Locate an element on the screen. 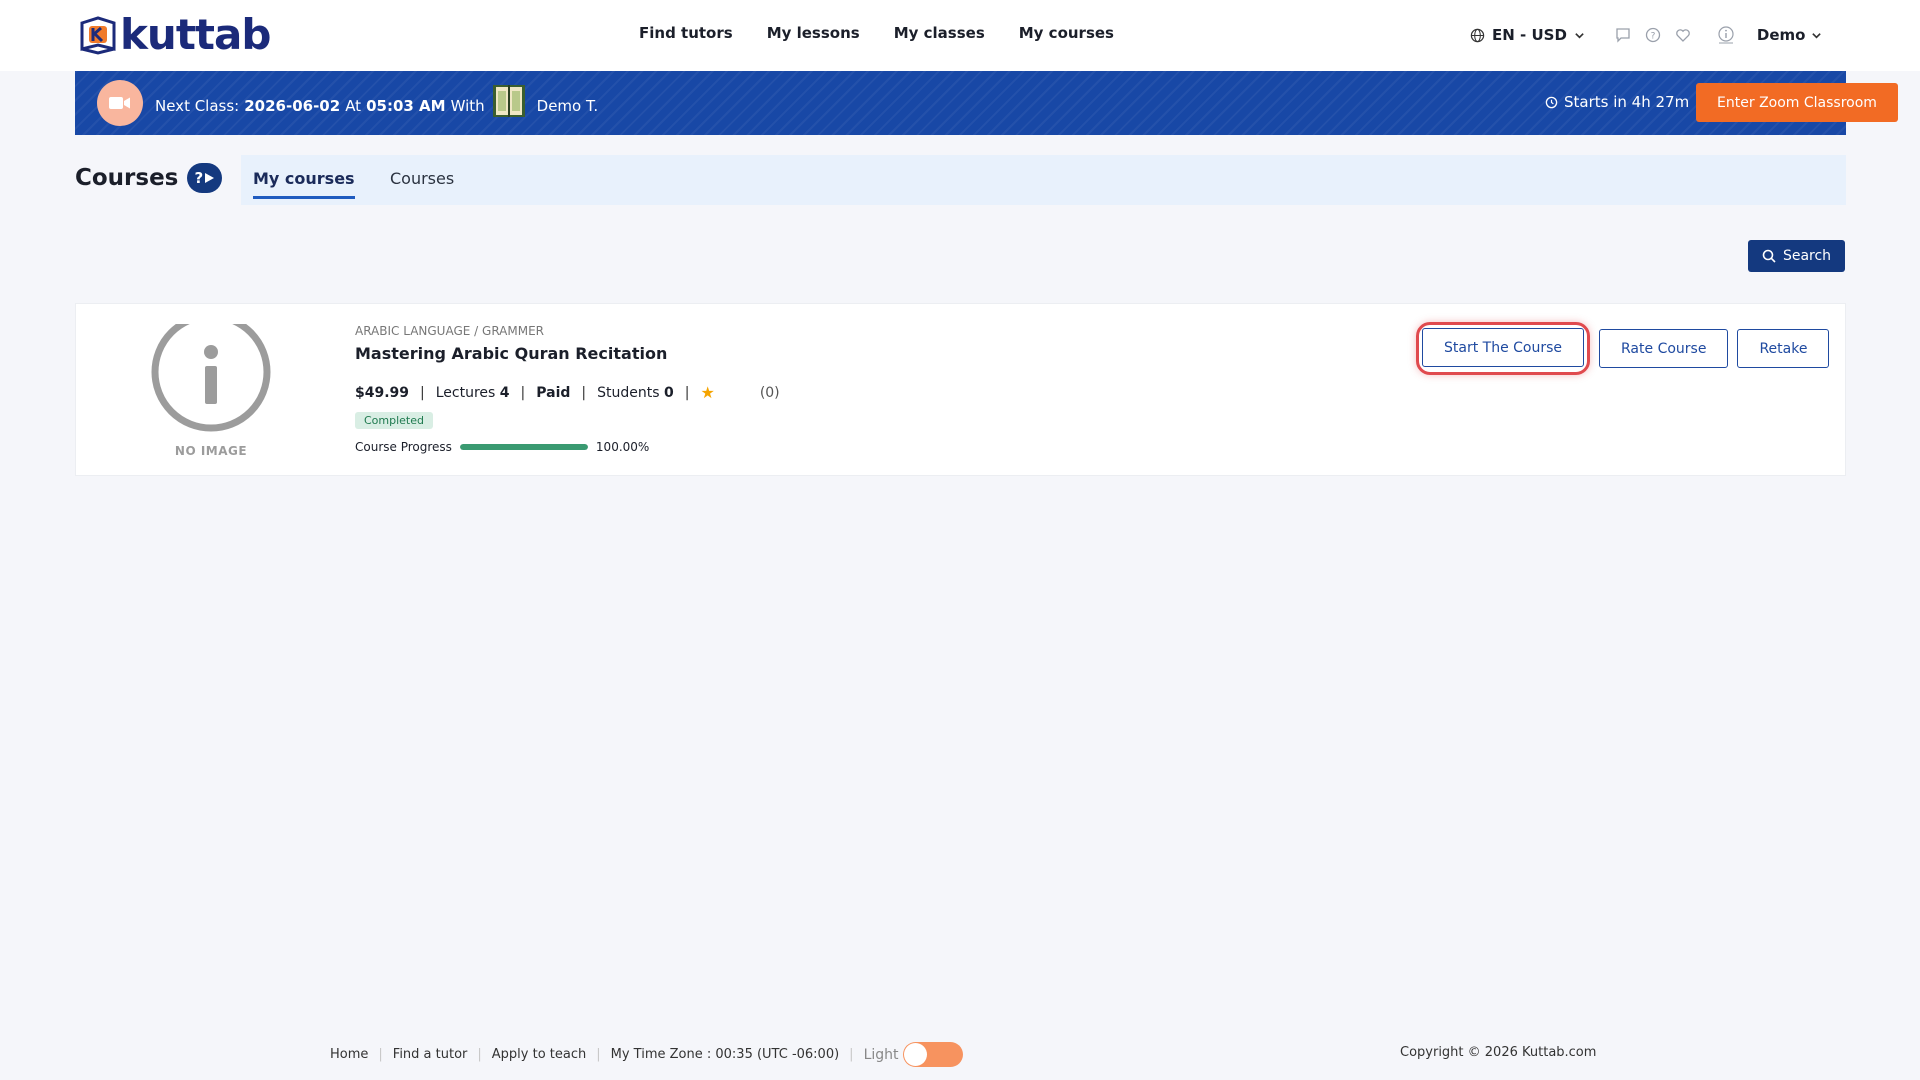 The image size is (1920, 1080). footer-home-link: Home is located at coordinates (349, 1054).